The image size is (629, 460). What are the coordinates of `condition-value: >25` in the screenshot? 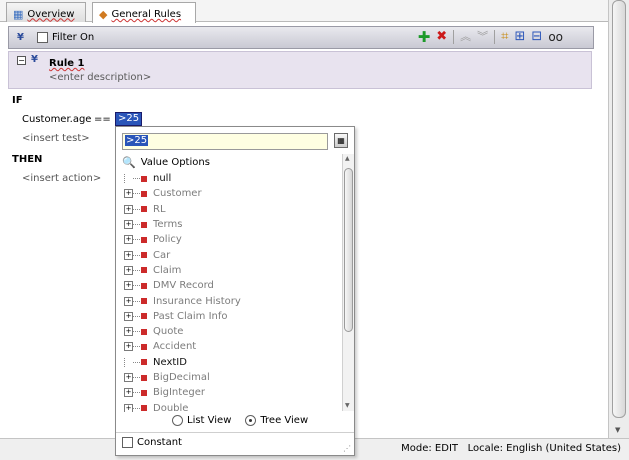 It's located at (129, 119).